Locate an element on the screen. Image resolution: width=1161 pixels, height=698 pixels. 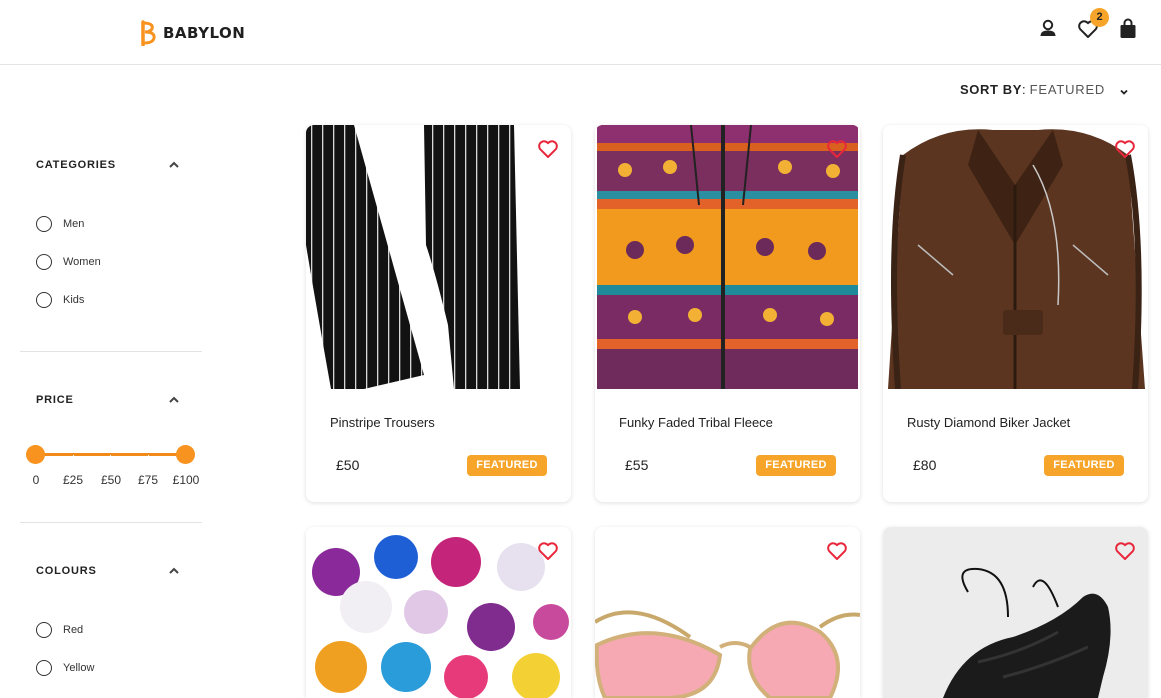
sort-dropdown: SORT BY : FEATURED is located at coordinates (1044, 89).